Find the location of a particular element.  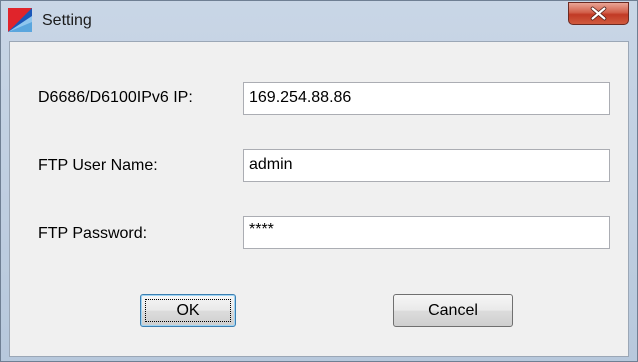

close-button is located at coordinates (598, 13).